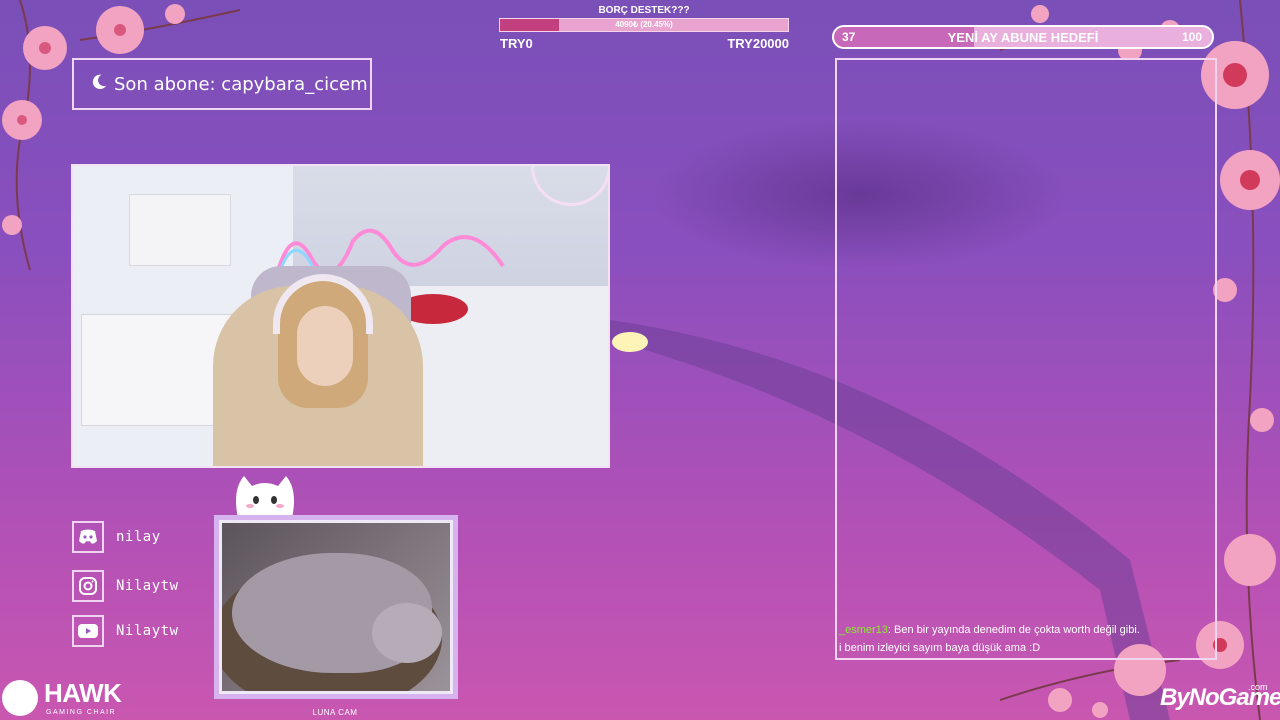  I want to click on donation-goal-bar: 4090₺ (20.45%), so click(644, 25).